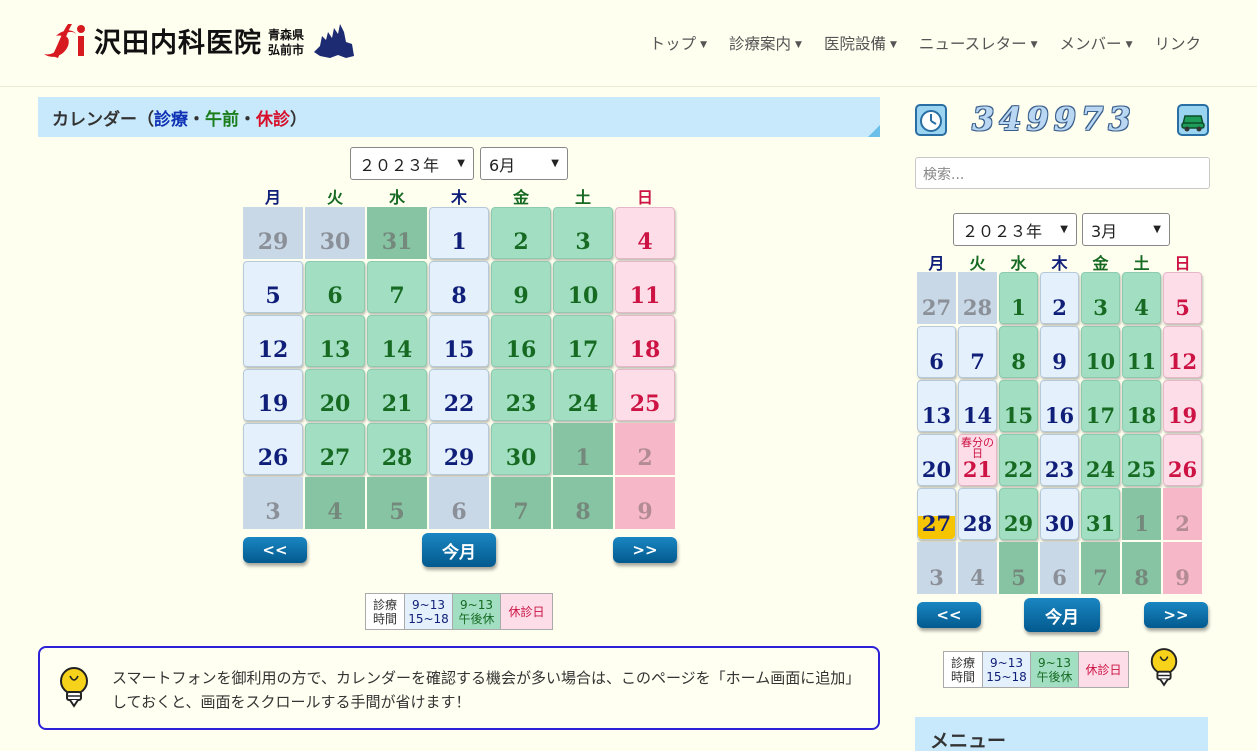 This screenshot has height=751, width=1257. I want to click on main-this-month-button: 今月, so click(459, 550).